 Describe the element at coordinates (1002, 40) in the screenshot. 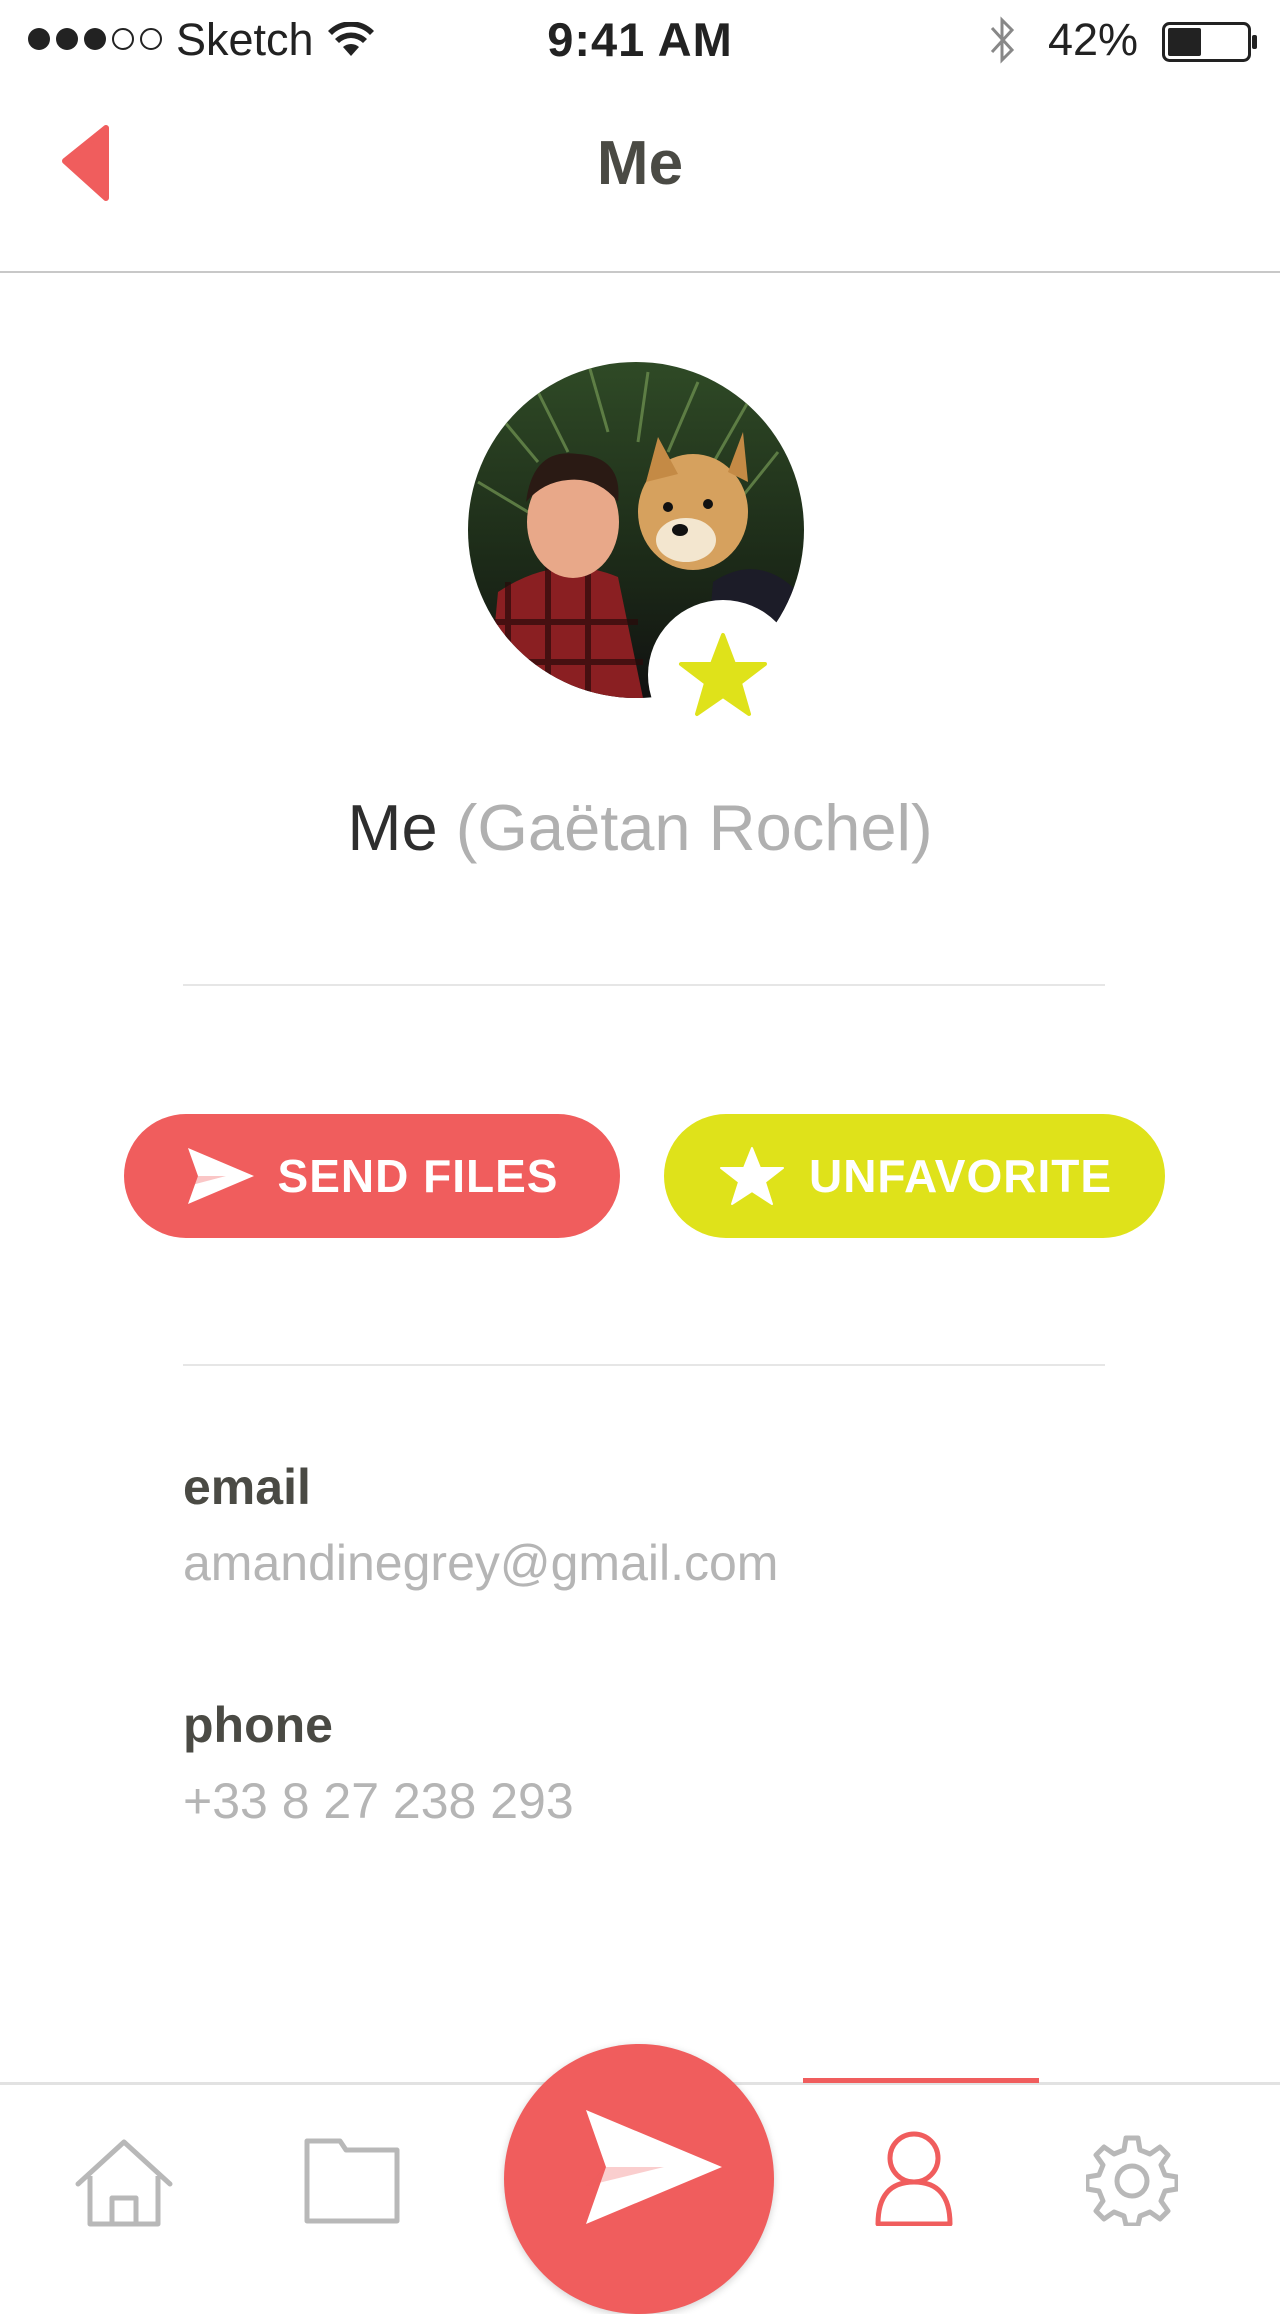

I see `bluetooth-icon` at that location.